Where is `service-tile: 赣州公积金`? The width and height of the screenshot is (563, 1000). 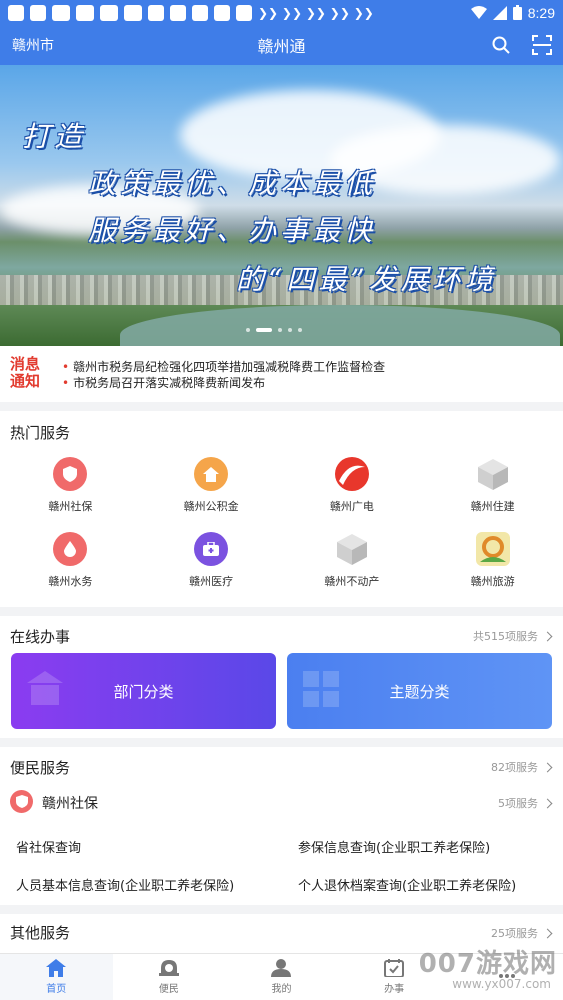
service-tile: 赣州公积金 is located at coordinates (211, 490).